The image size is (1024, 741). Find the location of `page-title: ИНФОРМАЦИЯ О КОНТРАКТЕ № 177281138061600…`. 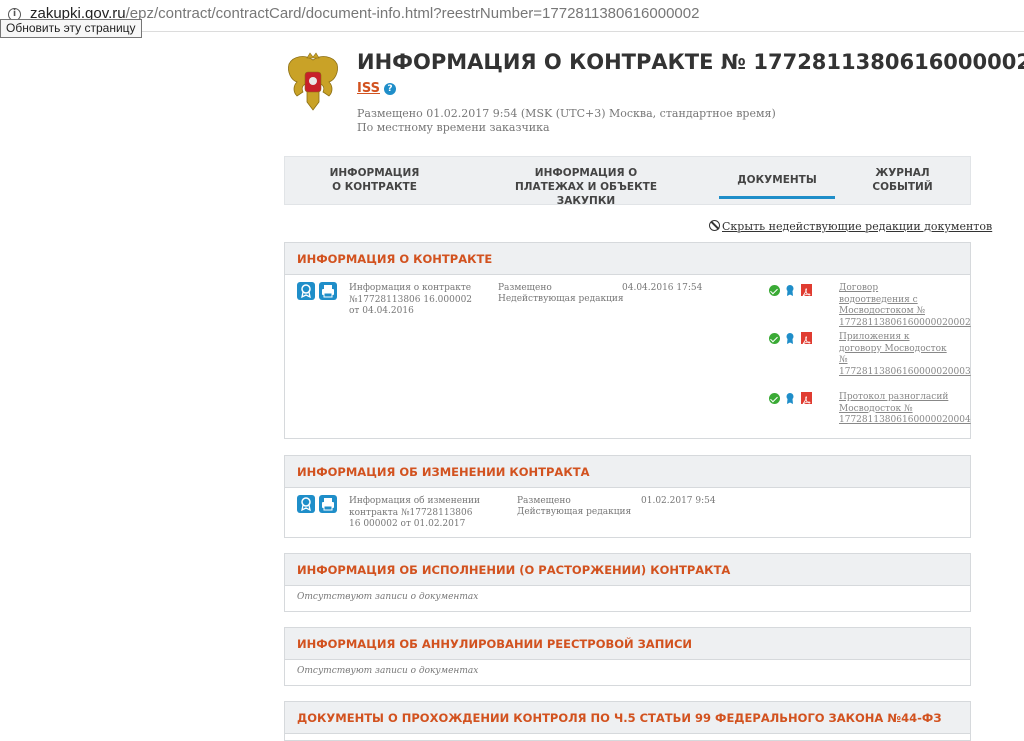

page-title: ИНФОРМАЦИЯ О КОНТРАКТЕ № 177281138061600… is located at coordinates (690, 62).